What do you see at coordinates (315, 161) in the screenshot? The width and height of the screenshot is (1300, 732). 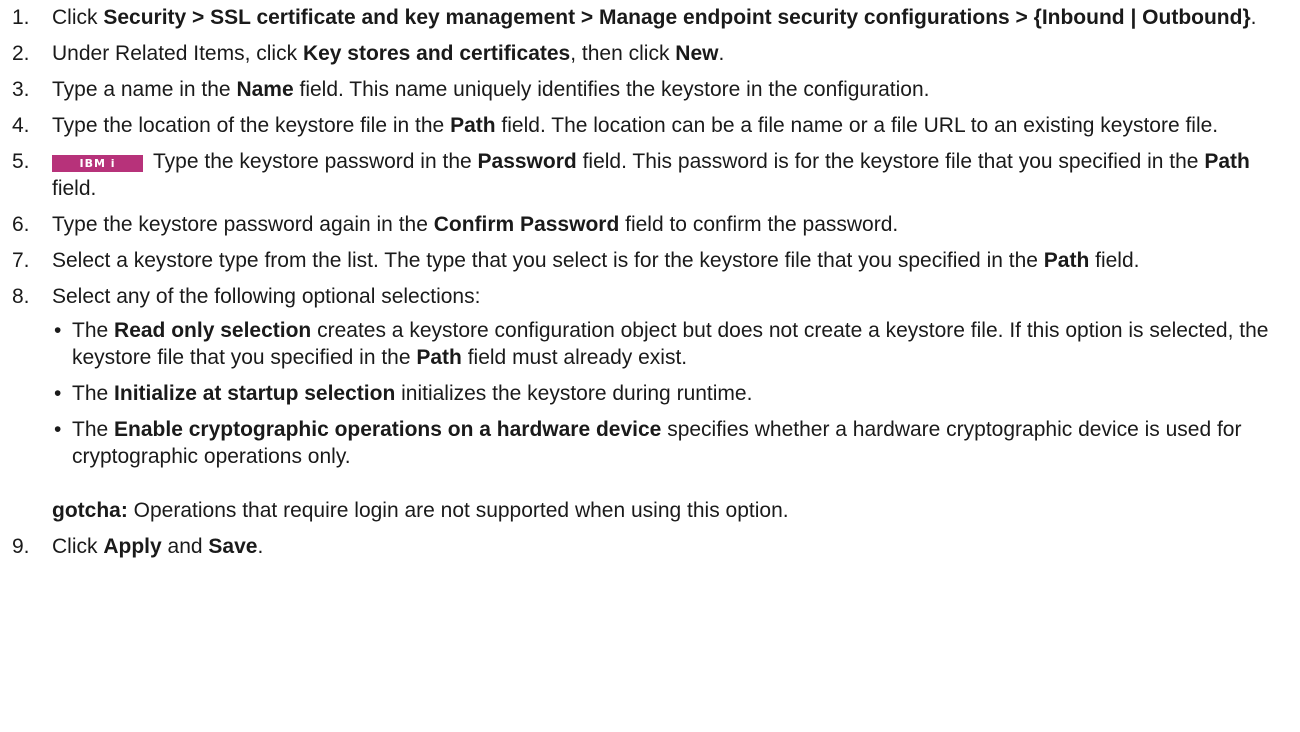 I see `step-text: Type the keystore password in the` at bounding box center [315, 161].